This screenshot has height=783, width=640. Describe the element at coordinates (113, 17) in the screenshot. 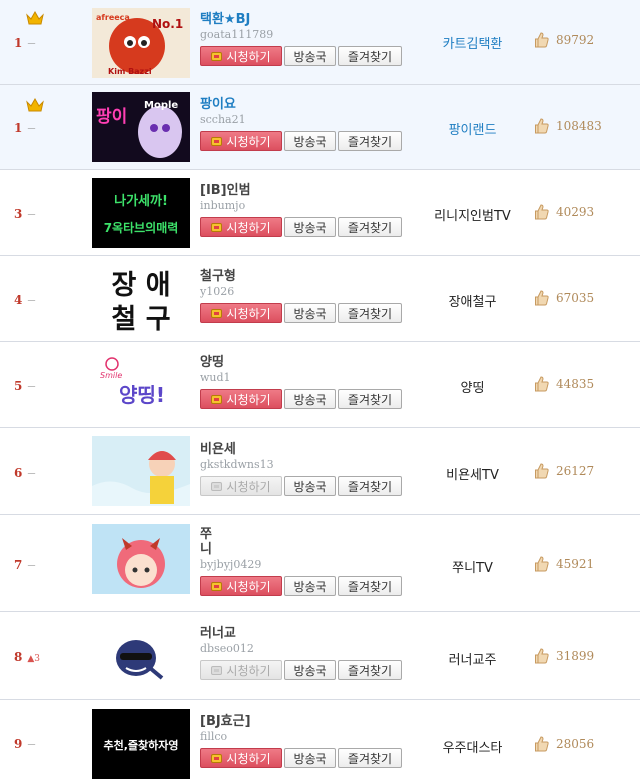

I see `svg-text: afreeca` at that location.